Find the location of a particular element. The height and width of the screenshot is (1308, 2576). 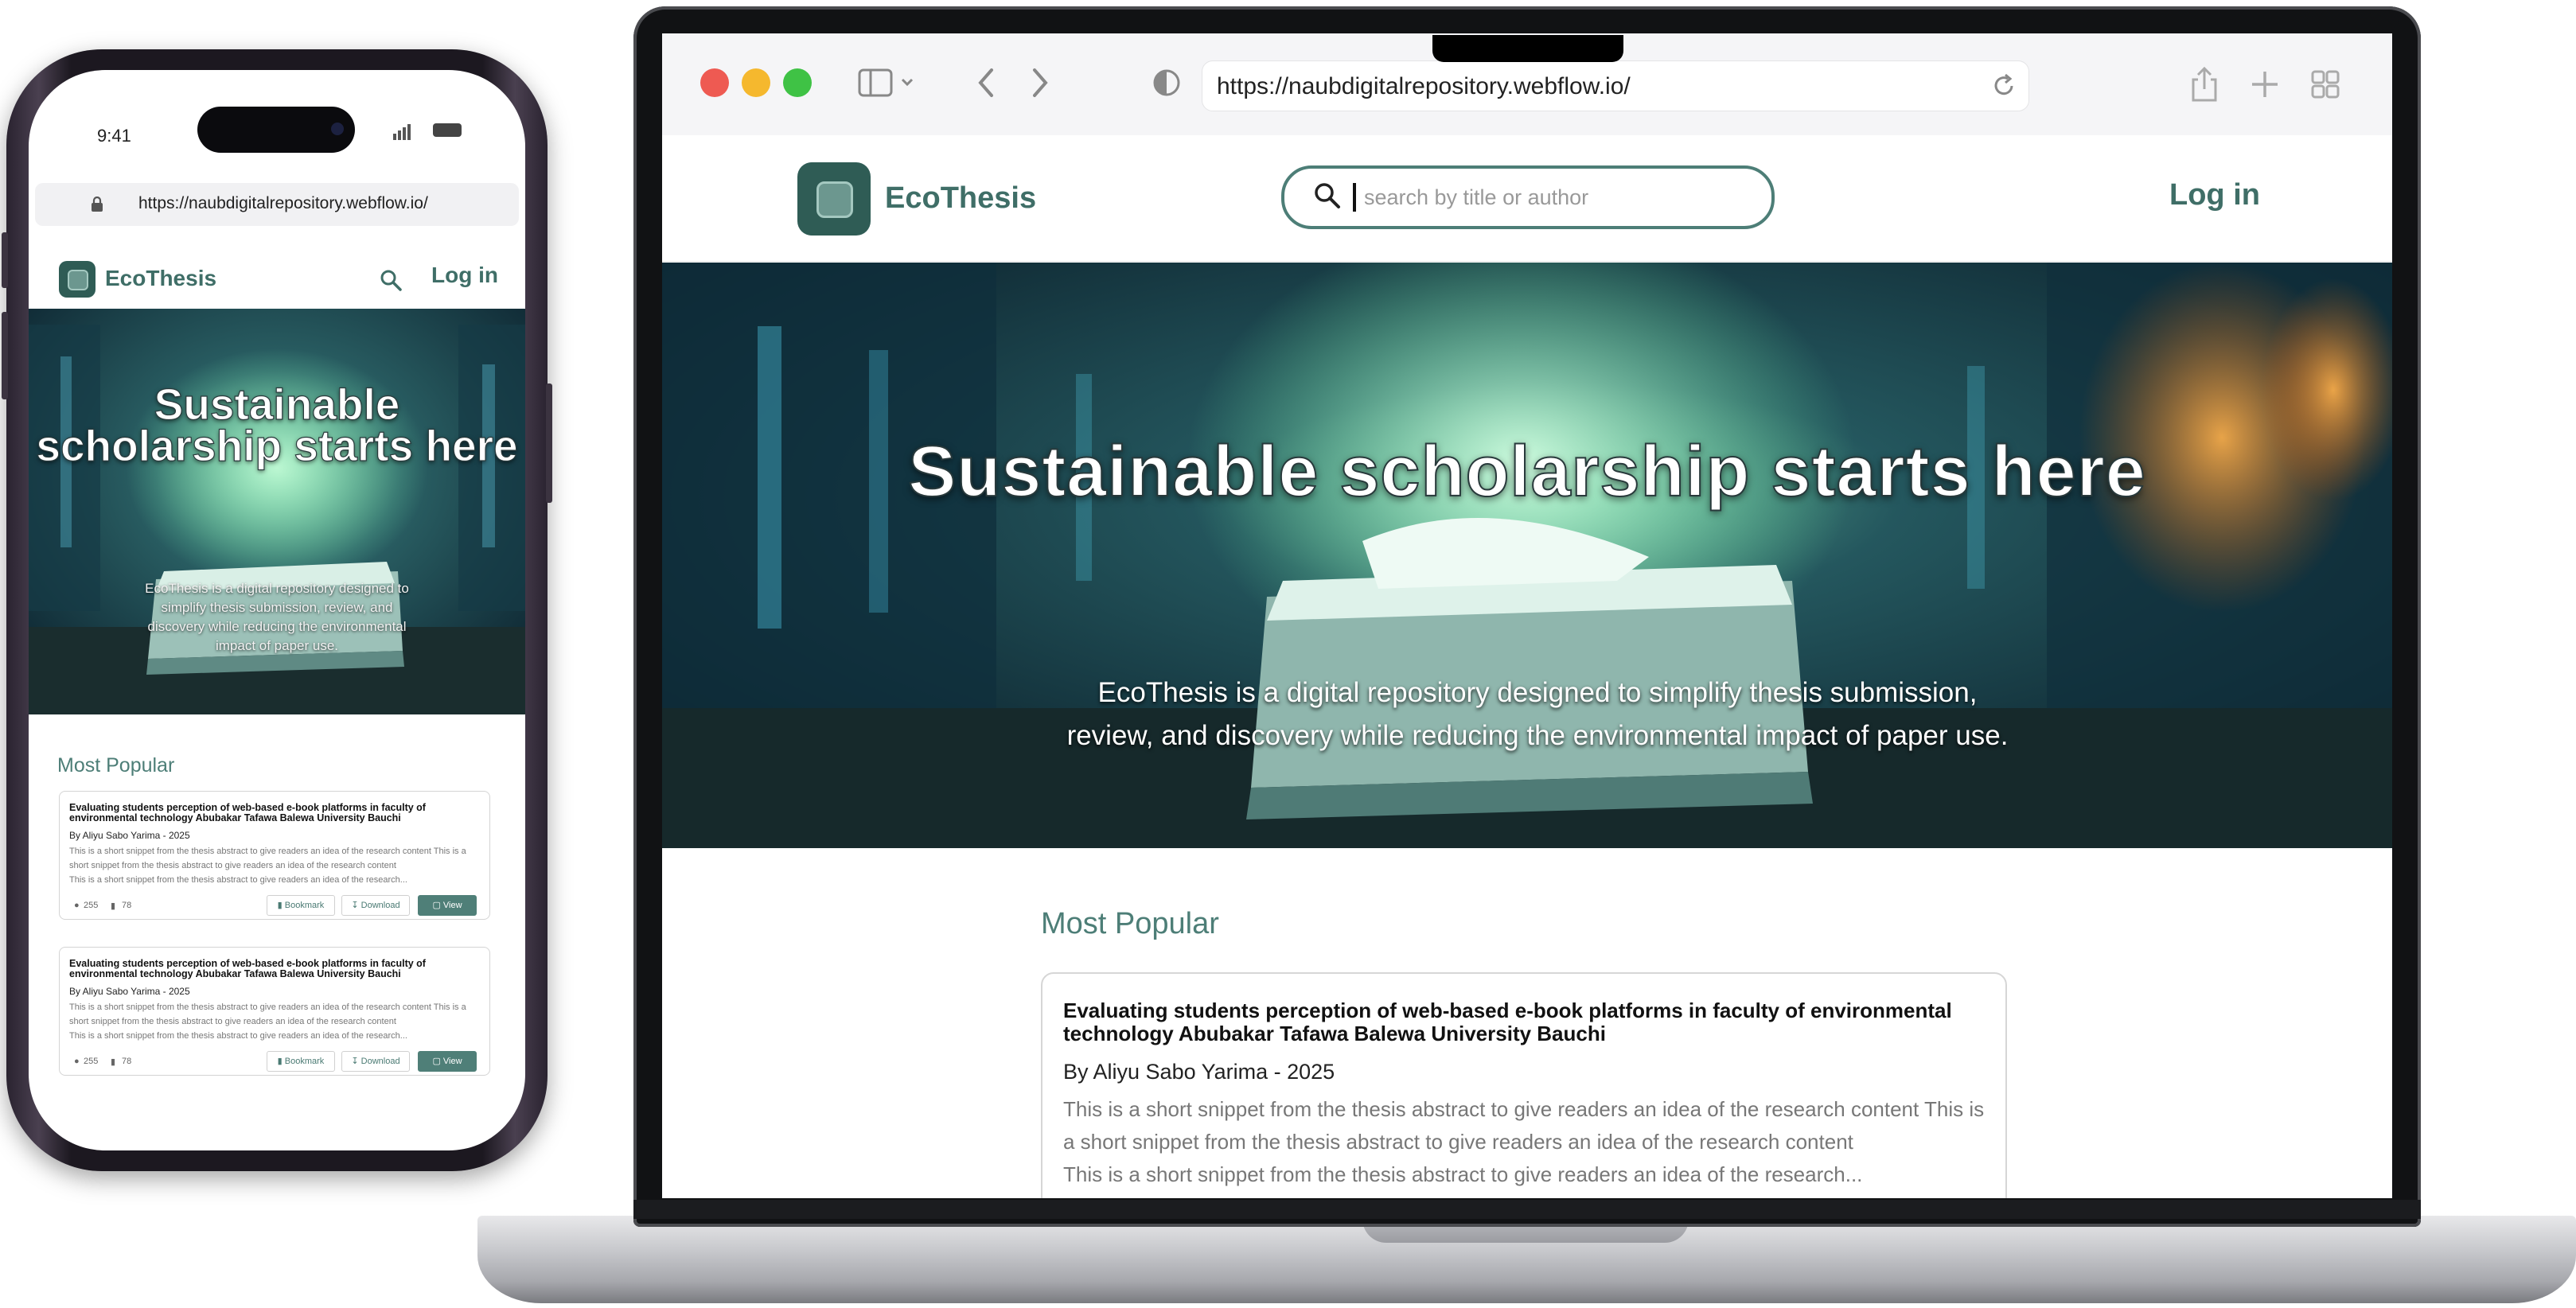

search-box is located at coordinates (1528, 197).